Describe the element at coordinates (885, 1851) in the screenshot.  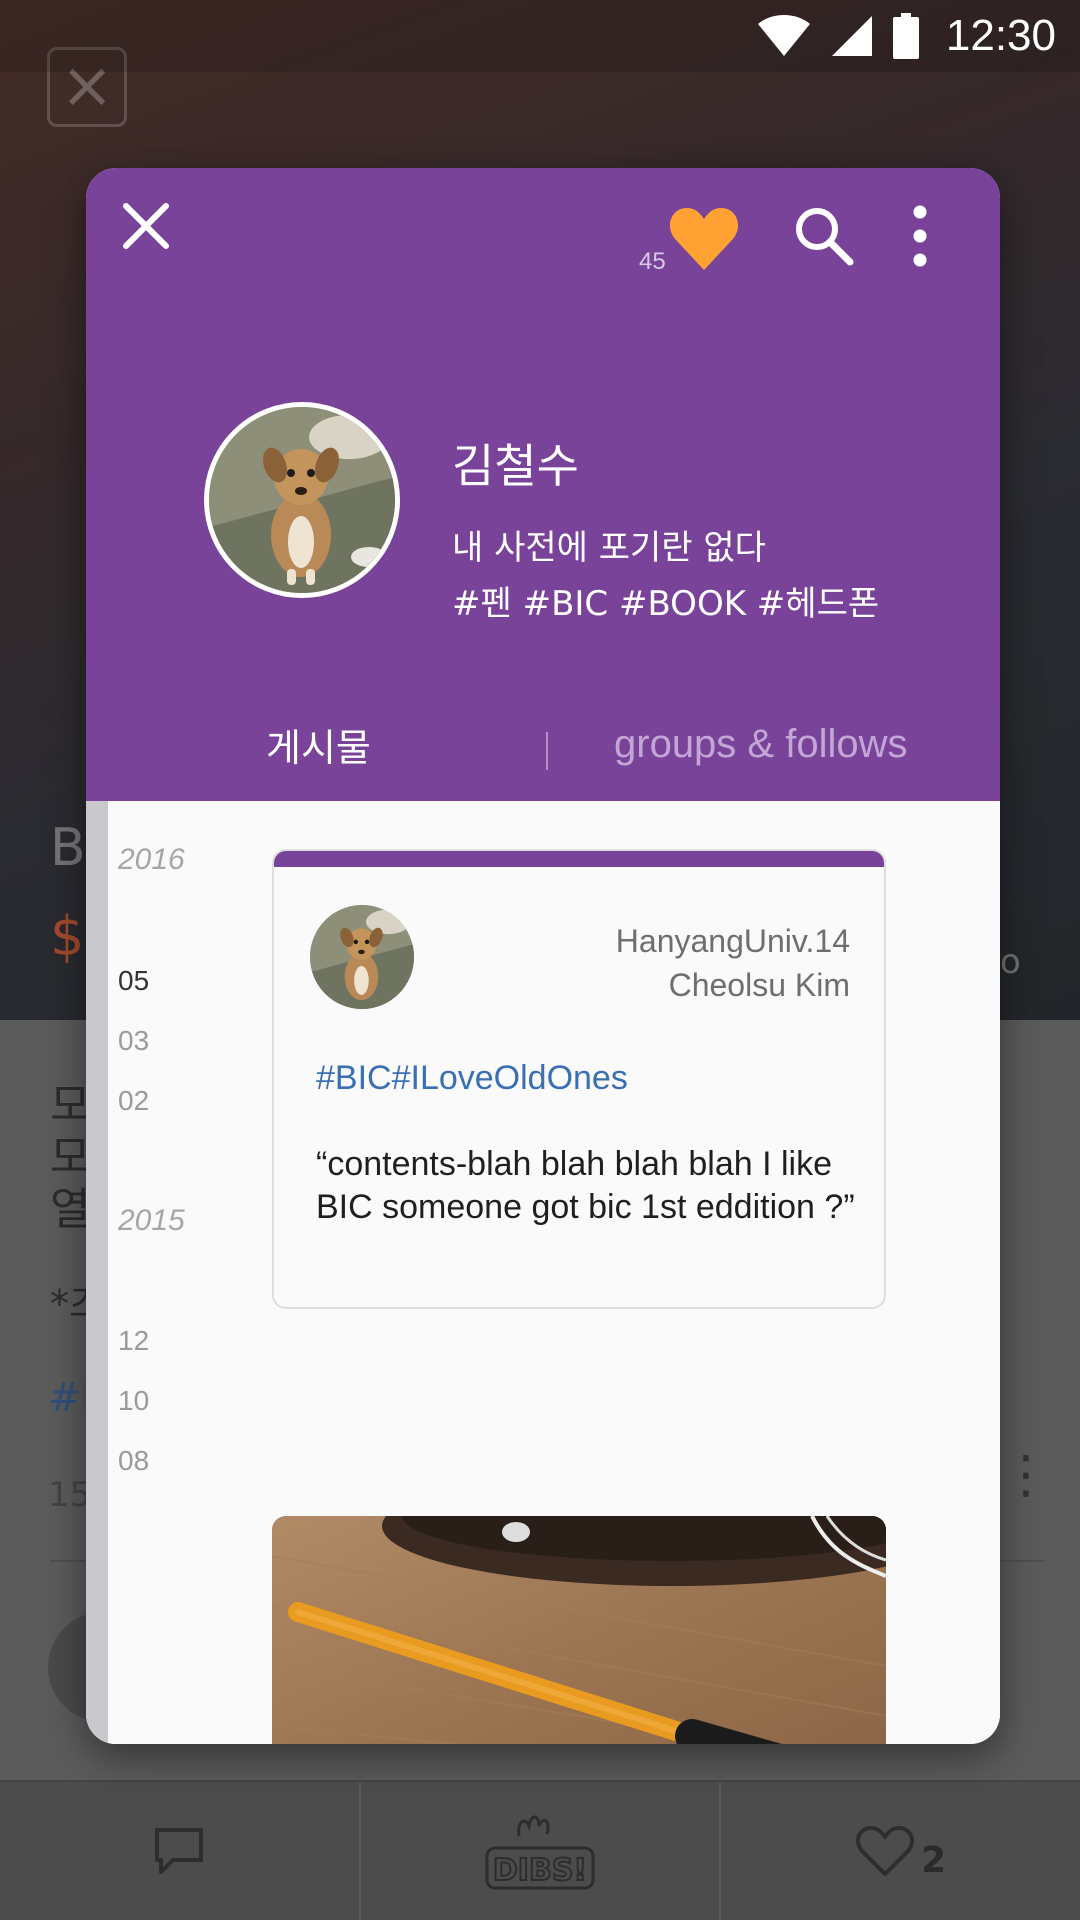
I see `heart-outline-icon` at that location.